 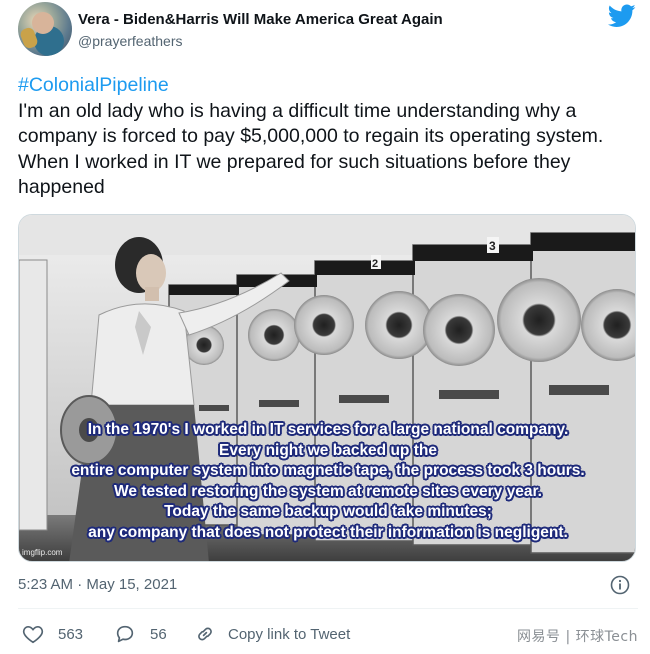 I want to click on avatar, so click(x=45, y=29).